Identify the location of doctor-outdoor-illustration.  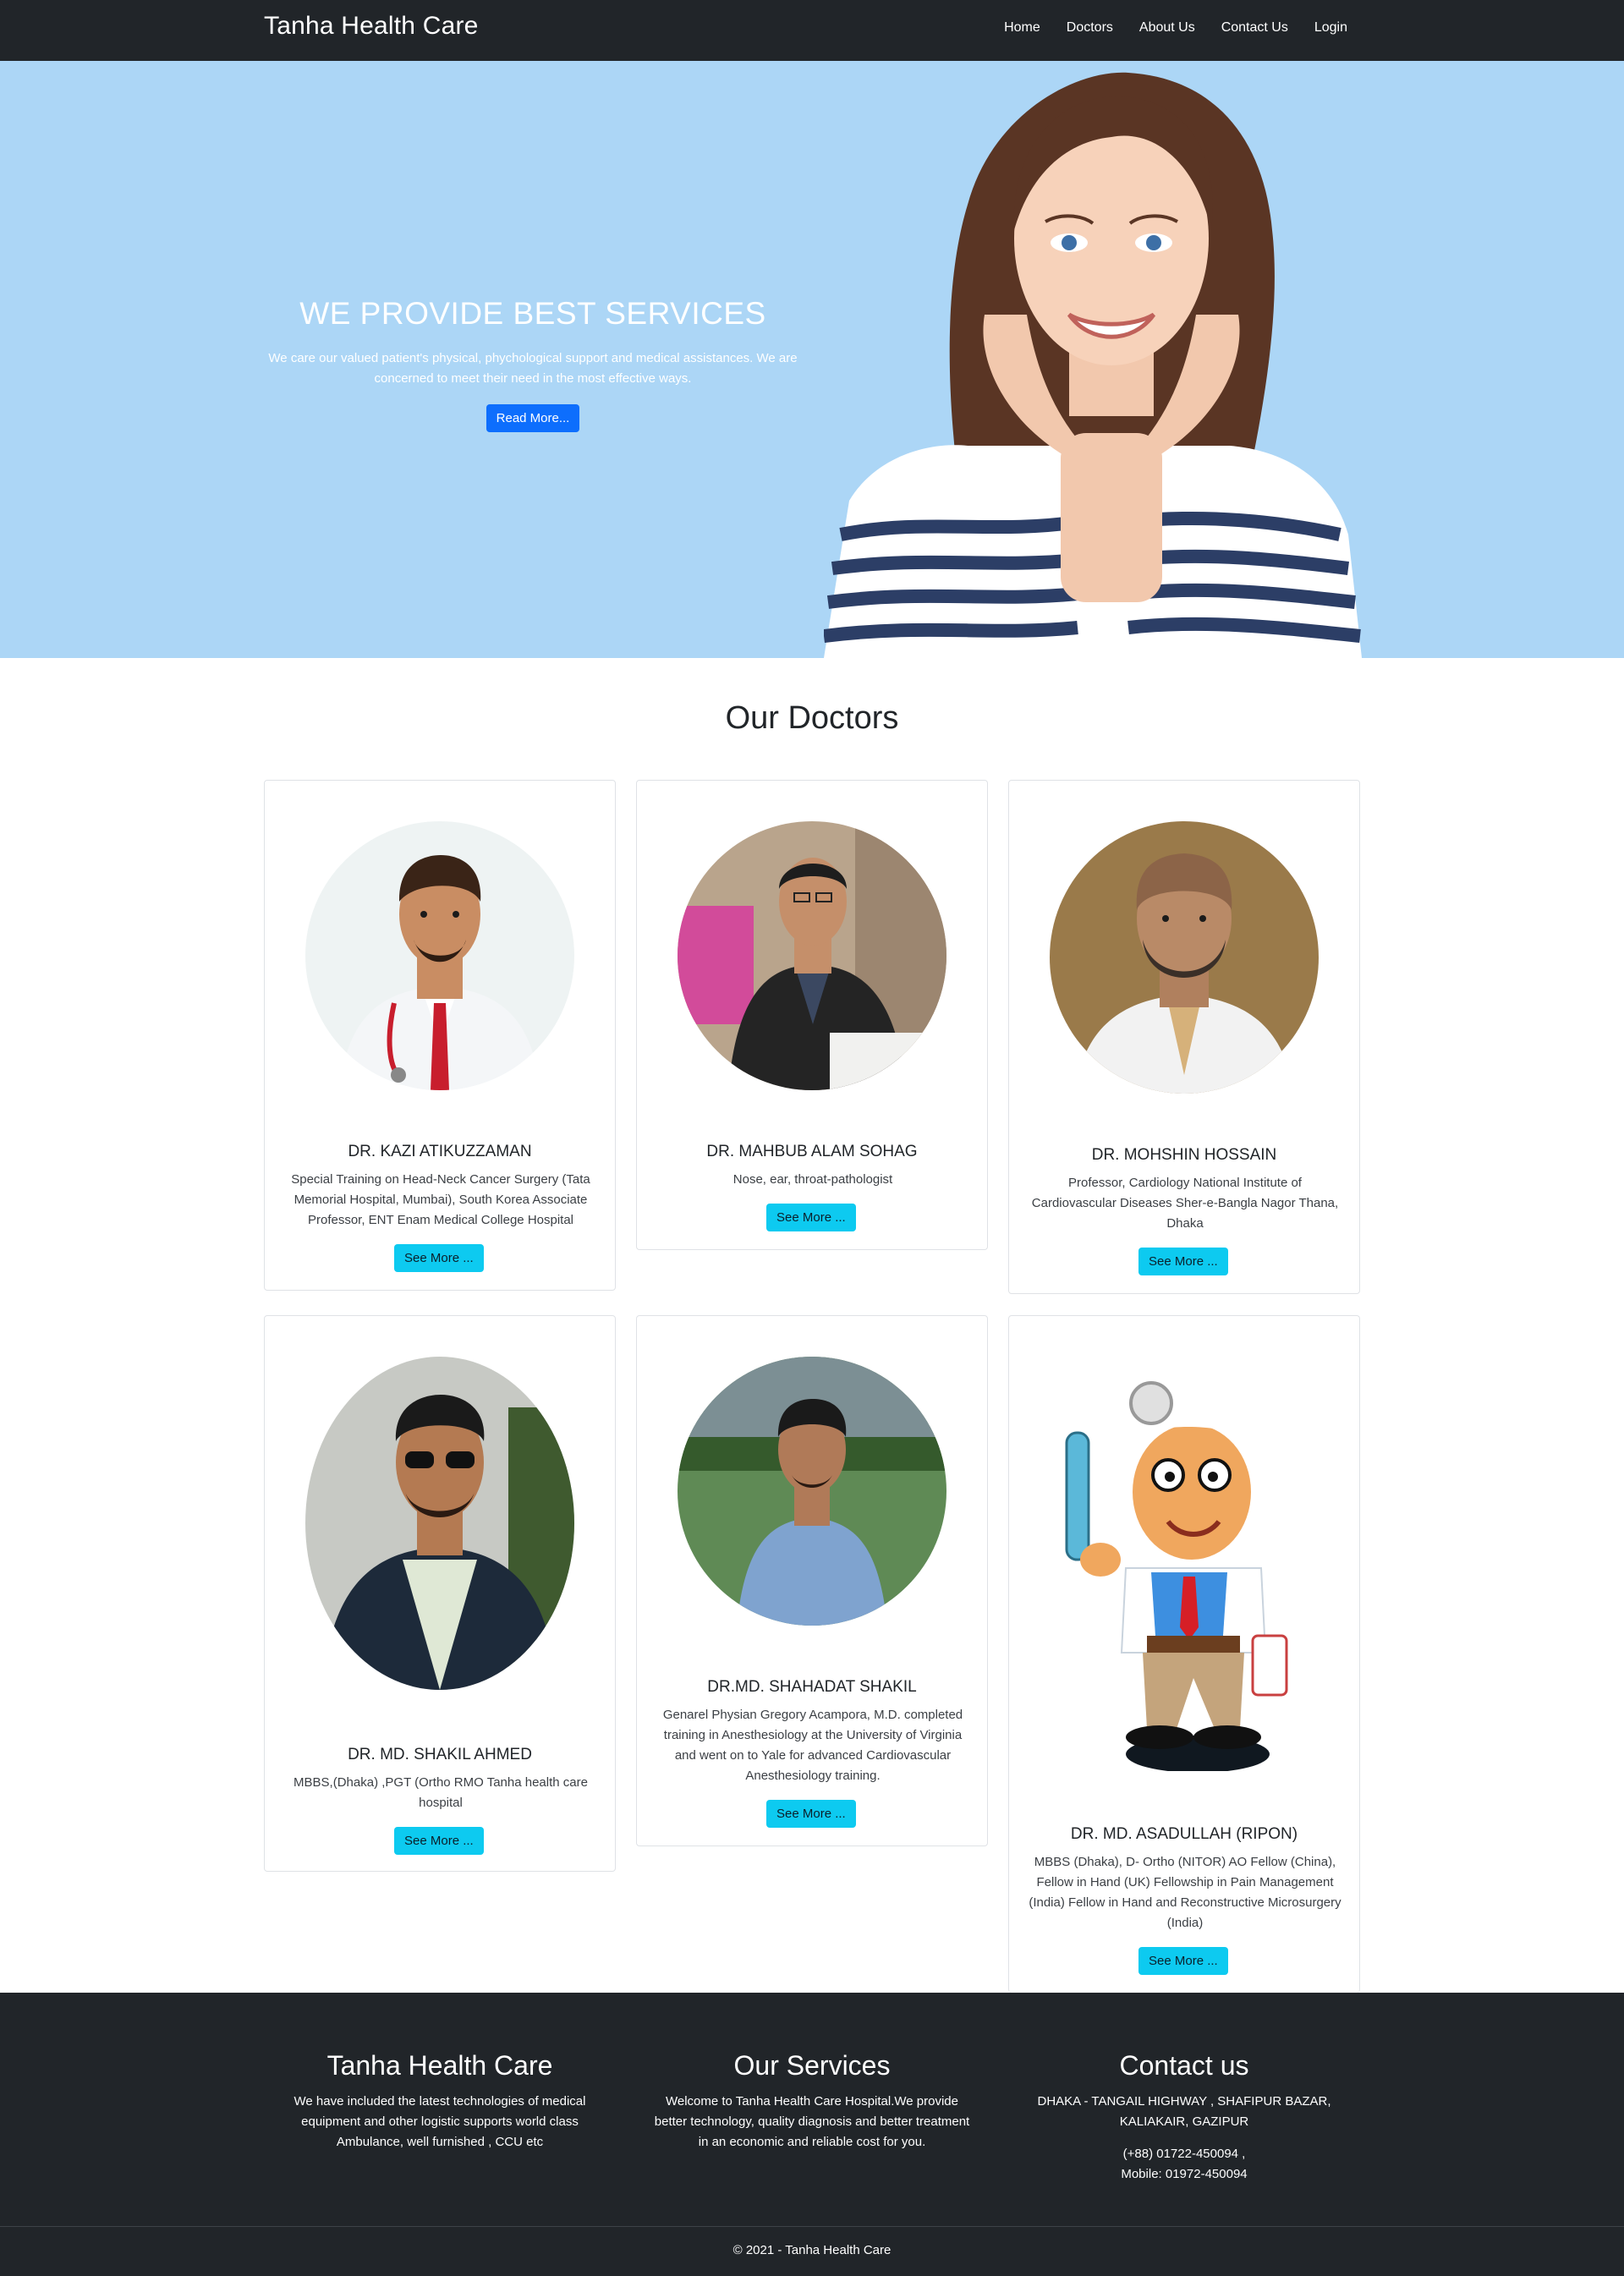
(812, 1491).